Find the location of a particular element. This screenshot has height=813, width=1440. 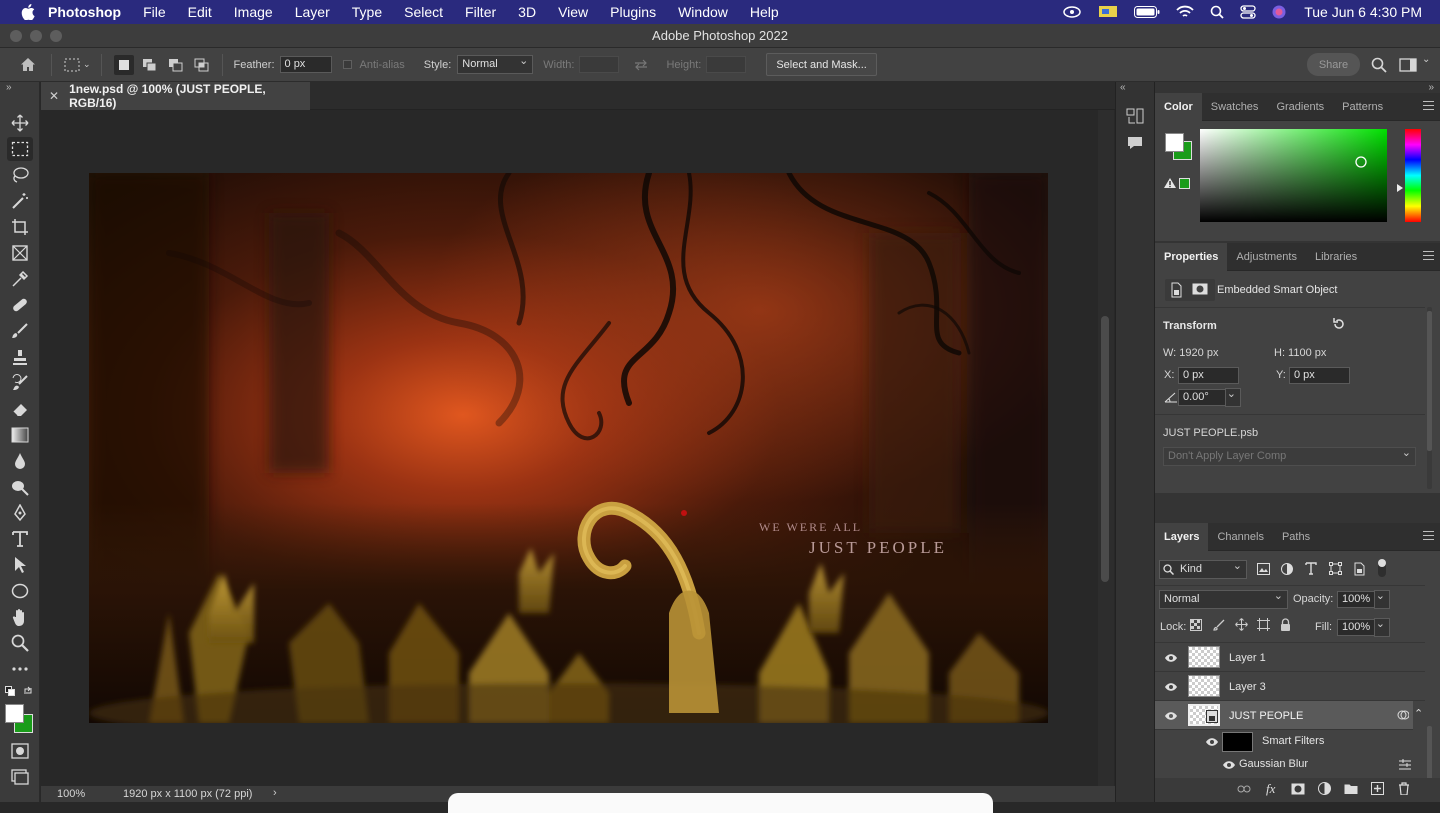

lasso-tool-icon is located at coordinates (20, 175).